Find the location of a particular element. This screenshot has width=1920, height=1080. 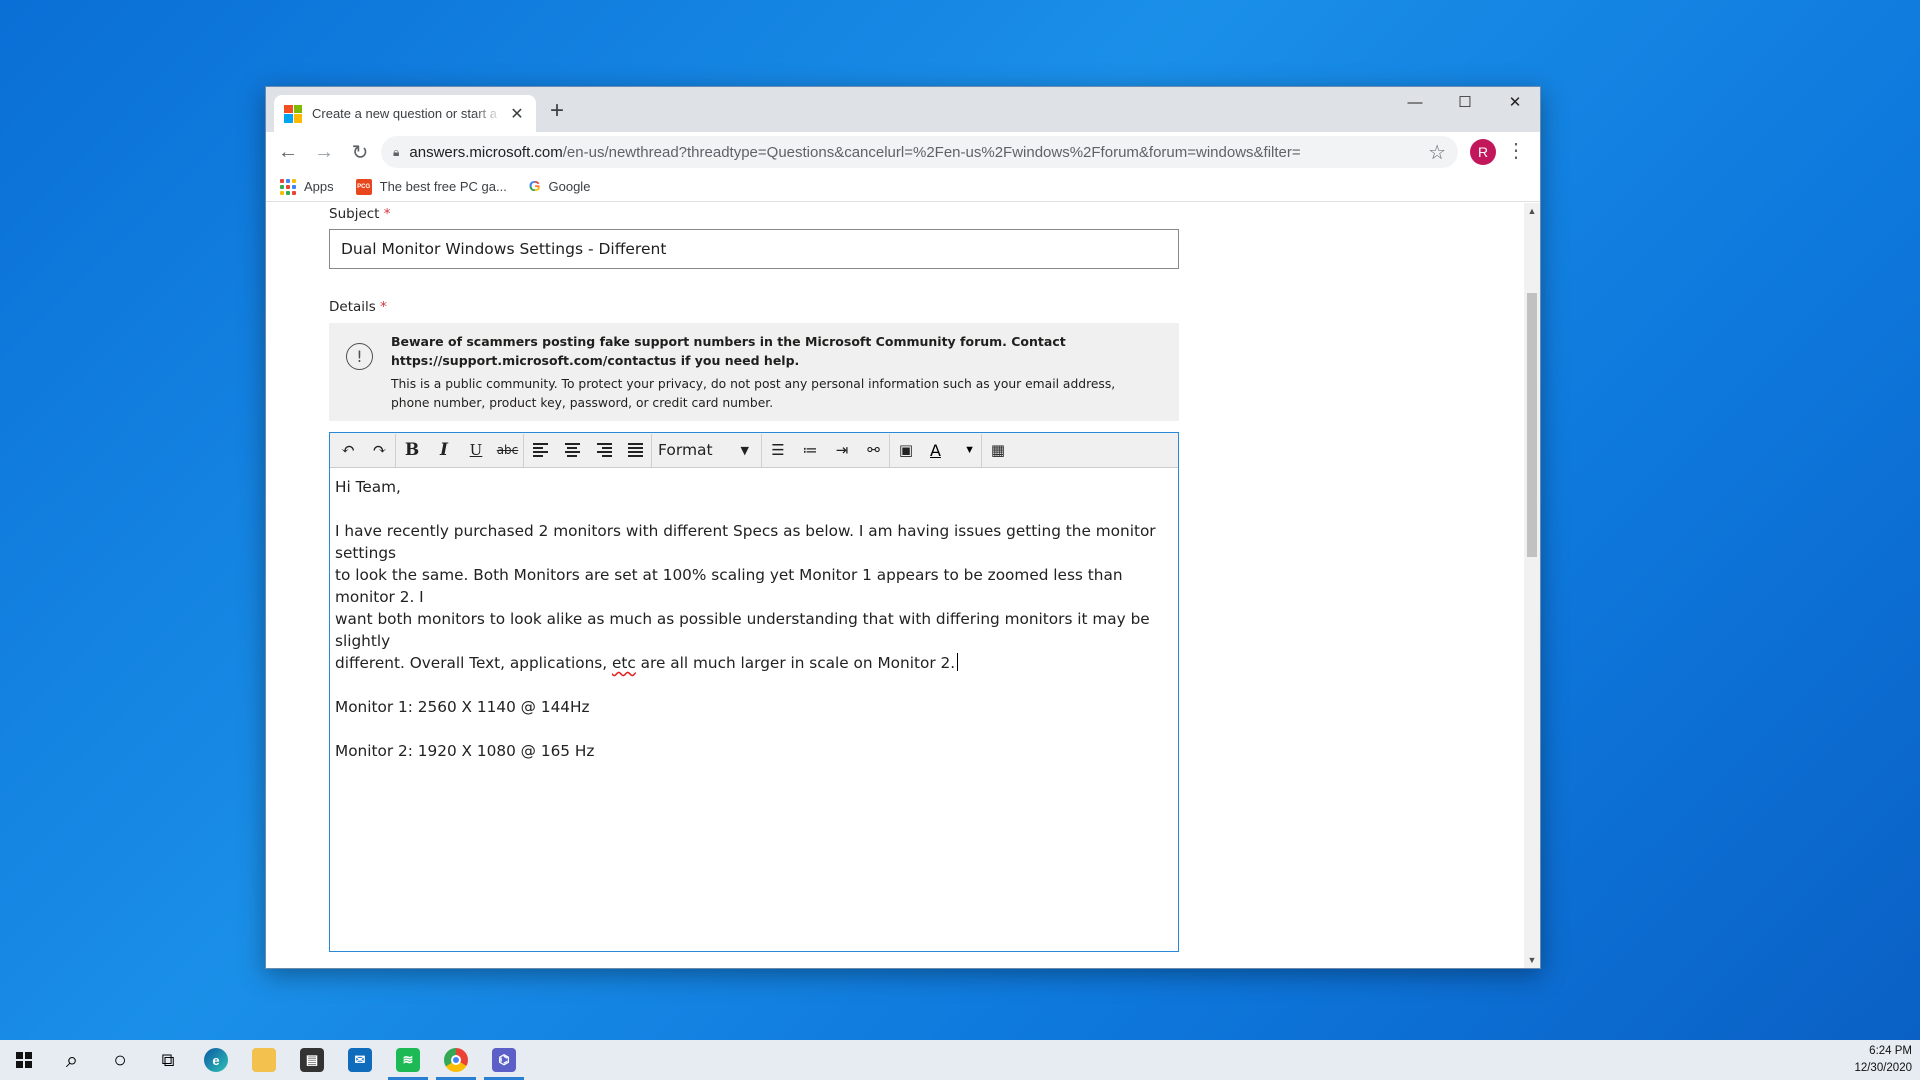

spelling-error: etc is located at coordinates (623, 663).